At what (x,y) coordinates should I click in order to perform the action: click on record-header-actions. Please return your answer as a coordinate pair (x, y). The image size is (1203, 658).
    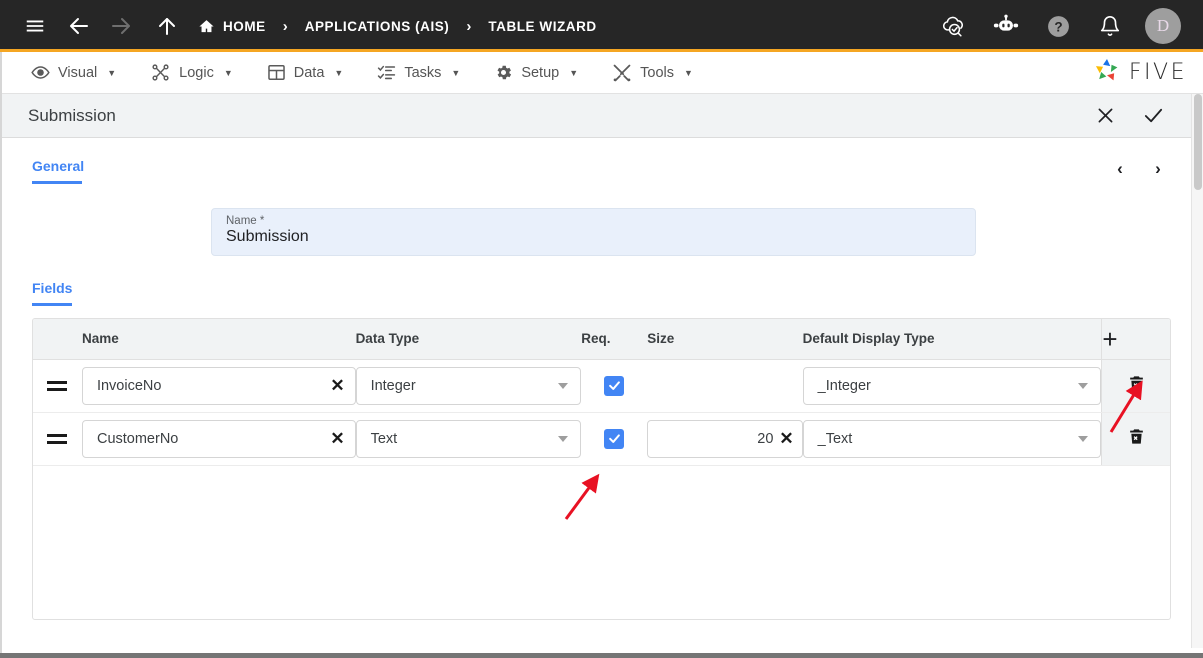
    Looking at the image, I should click on (1140, 116).